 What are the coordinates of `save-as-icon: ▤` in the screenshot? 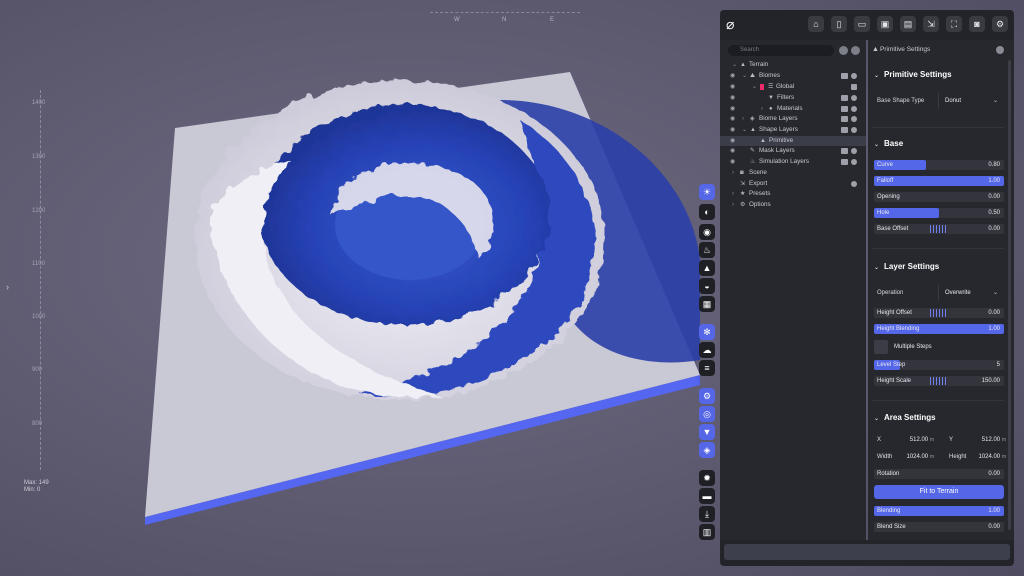 It's located at (908, 24).